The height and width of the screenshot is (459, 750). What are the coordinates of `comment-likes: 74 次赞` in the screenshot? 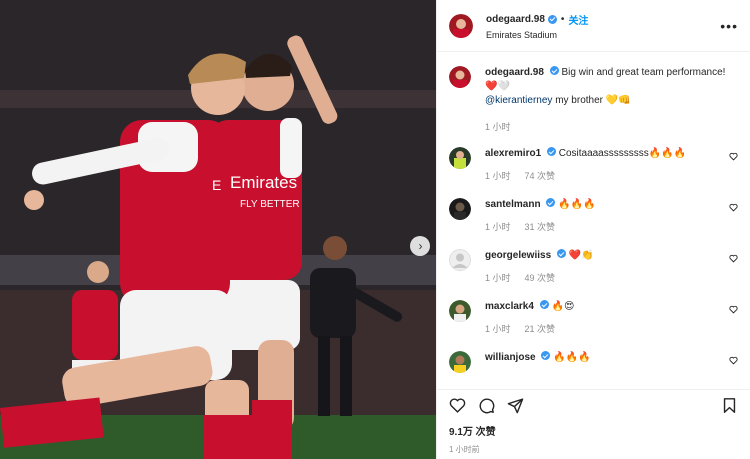 It's located at (540, 175).